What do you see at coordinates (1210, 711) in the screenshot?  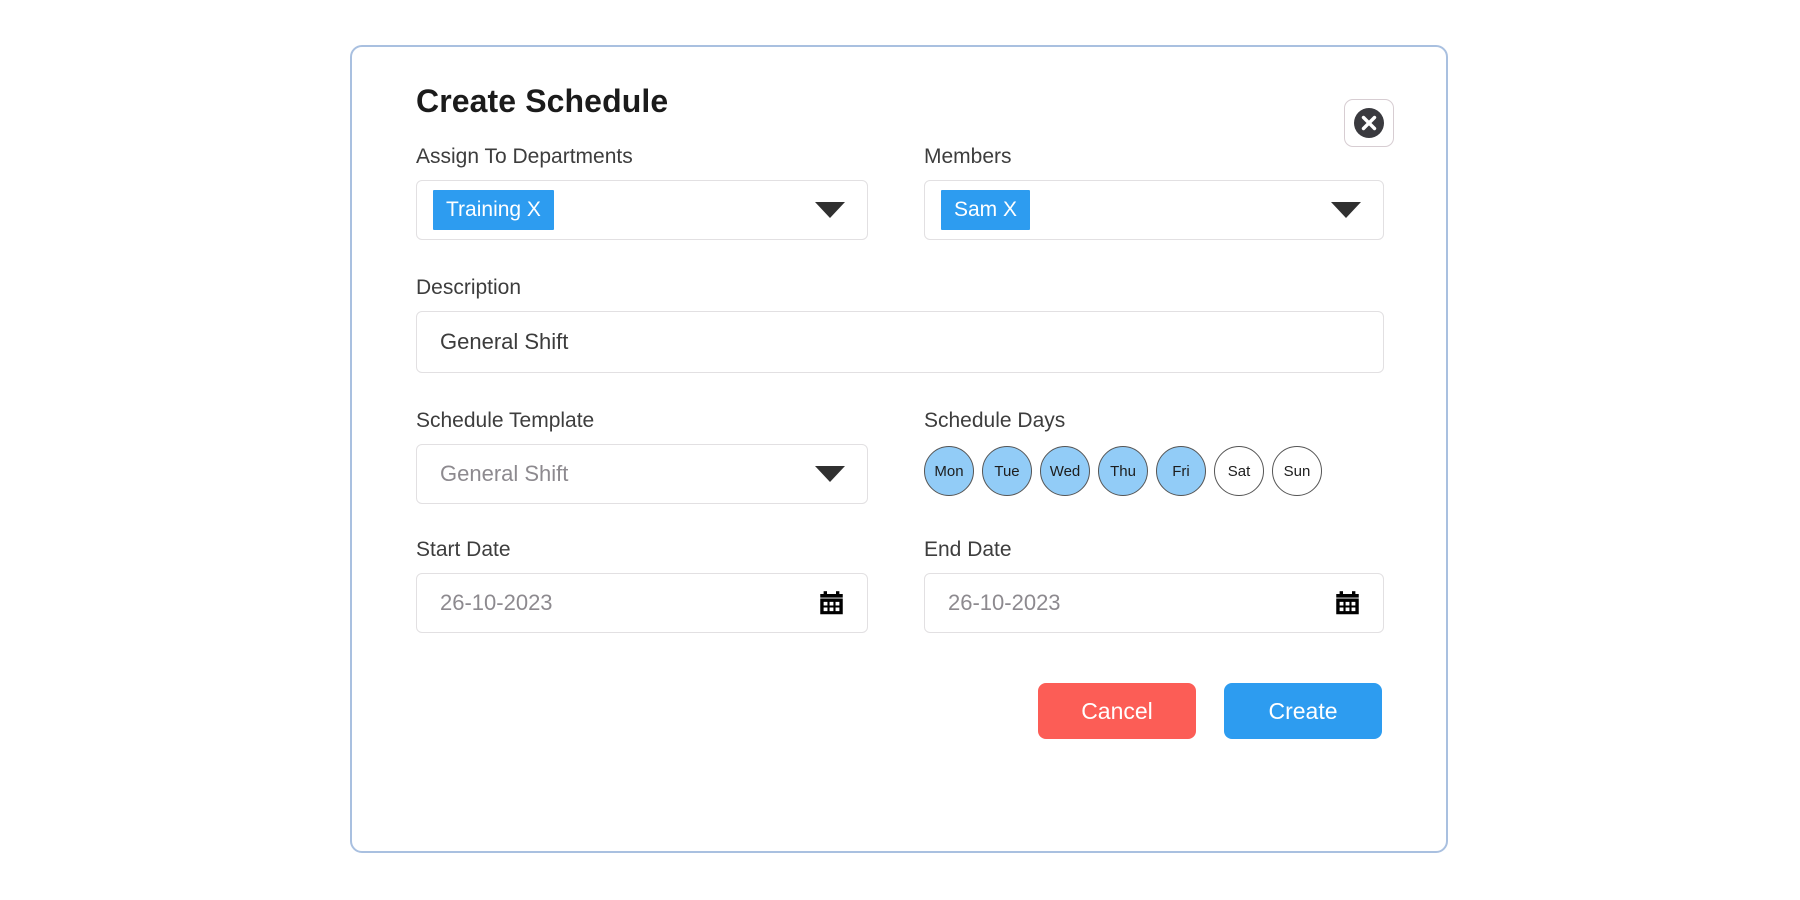 I see `modal-footer: Cancel Create` at bounding box center [1210, 711].